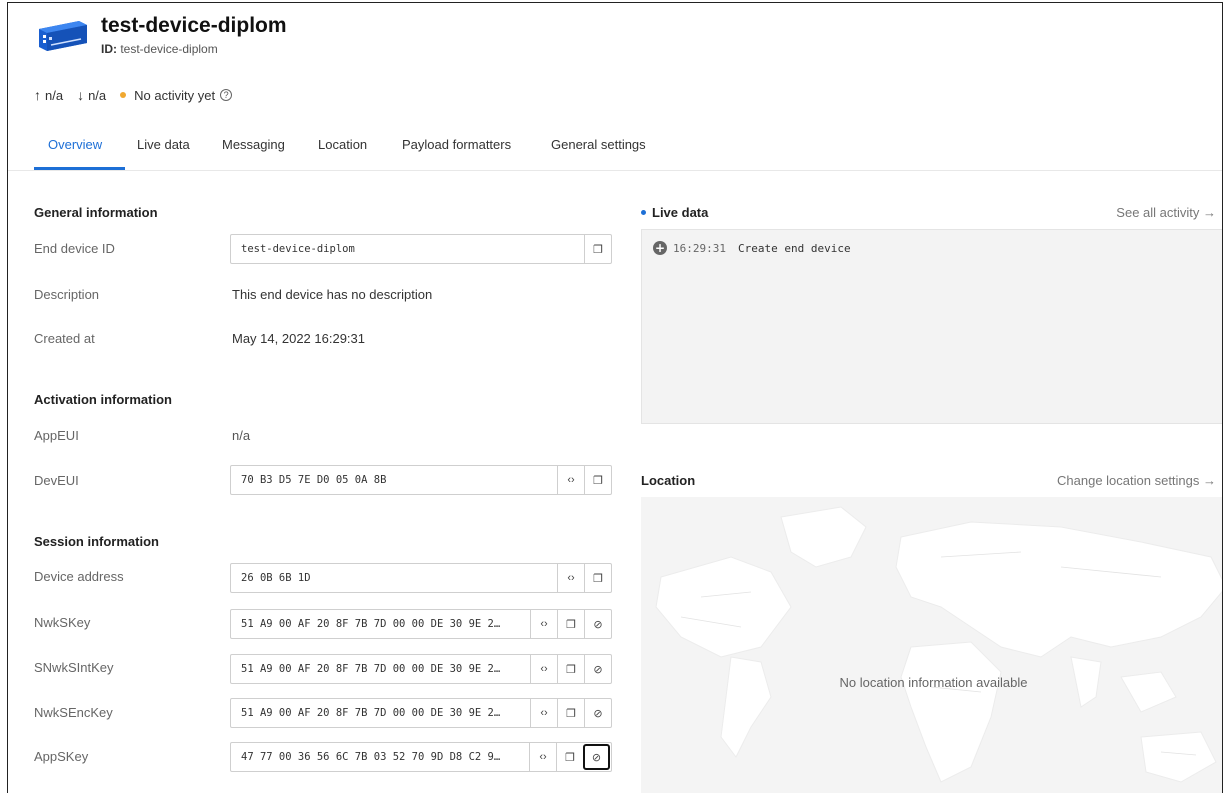 The width and height of the screenshot is (1230, 793). What do you see at coordinates (794, 248) in the screenshot?
I see `event-text: Create end device` at bounding box center [794, 248].